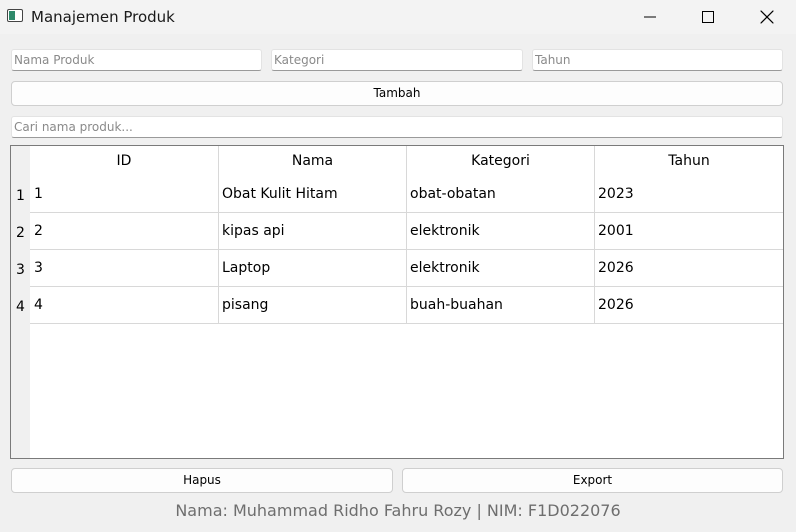 The width and height of the screenshot is (796, 532). Describe the element at coordinates (616, 194) in the screenshot. I see `table-cell-tahun: 2023` at that location.